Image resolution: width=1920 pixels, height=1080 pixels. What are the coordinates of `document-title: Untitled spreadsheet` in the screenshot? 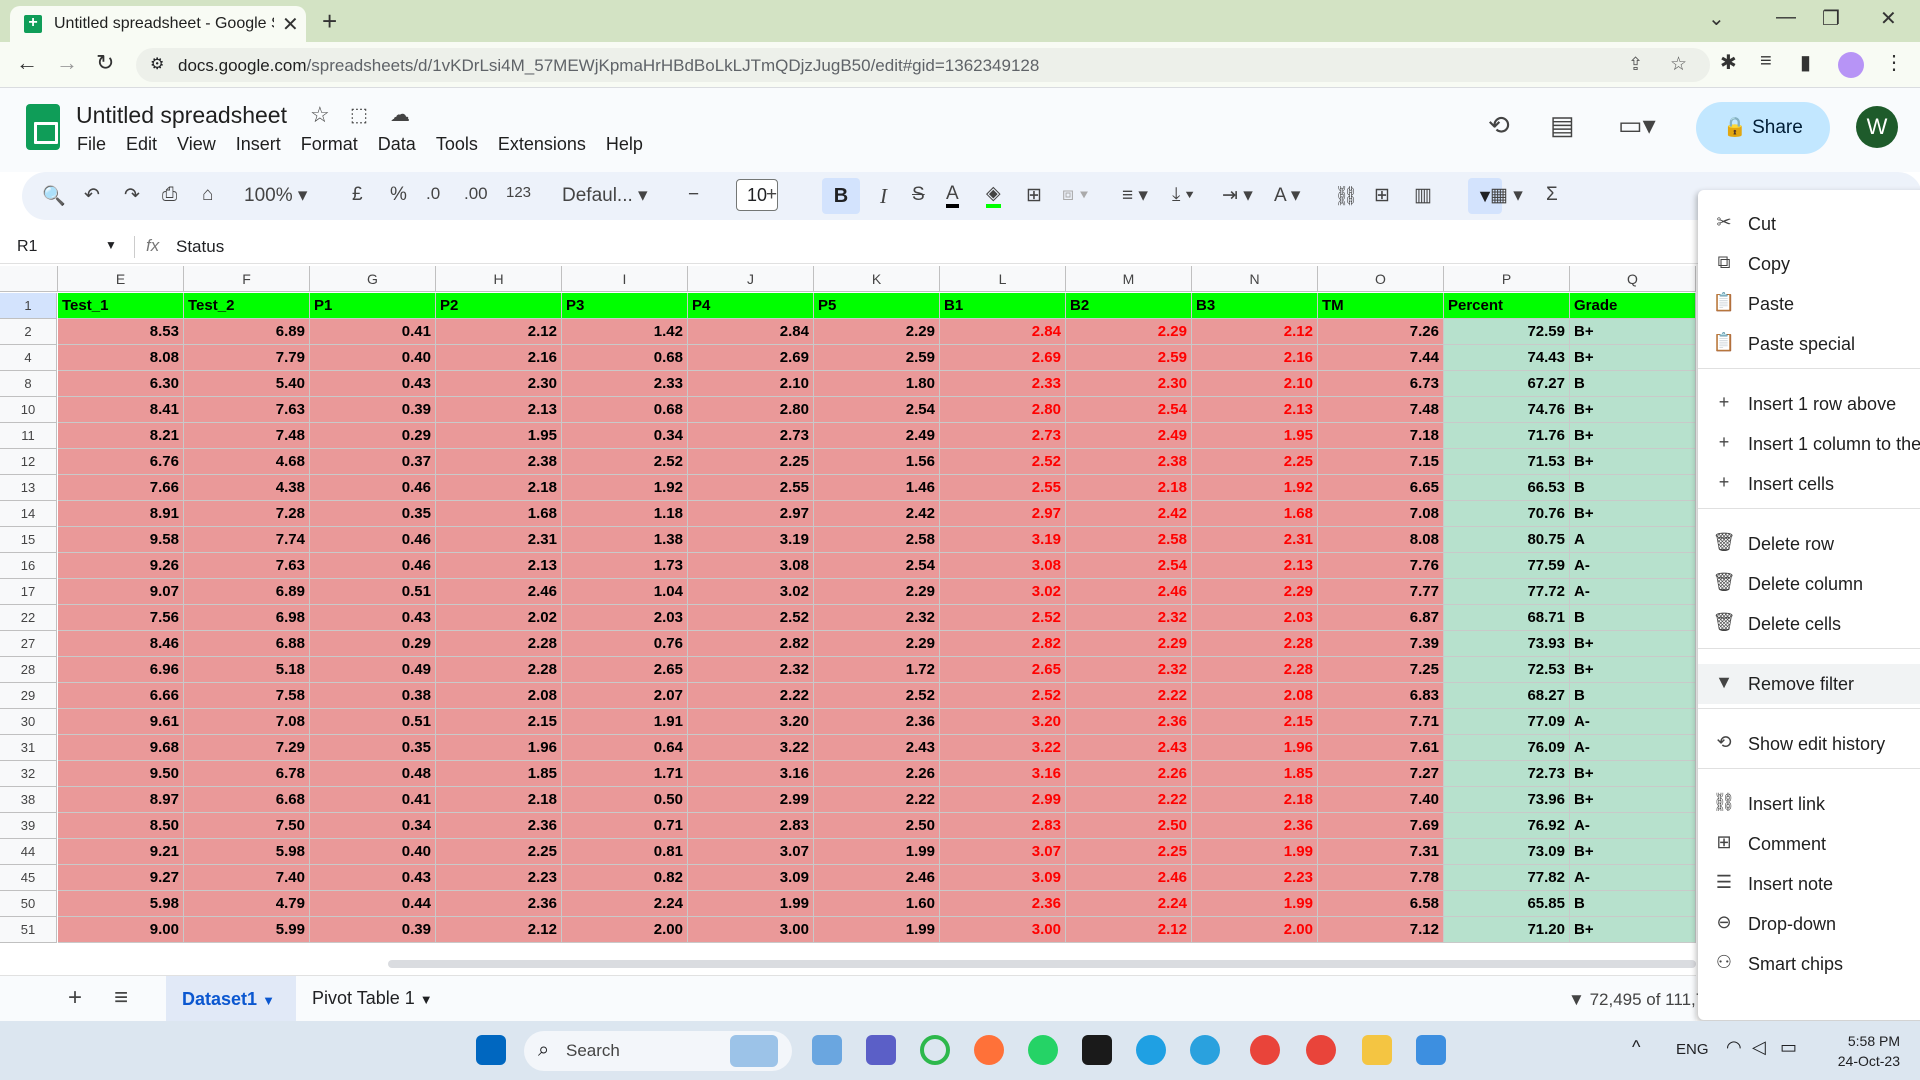 It's located at (181, 115).